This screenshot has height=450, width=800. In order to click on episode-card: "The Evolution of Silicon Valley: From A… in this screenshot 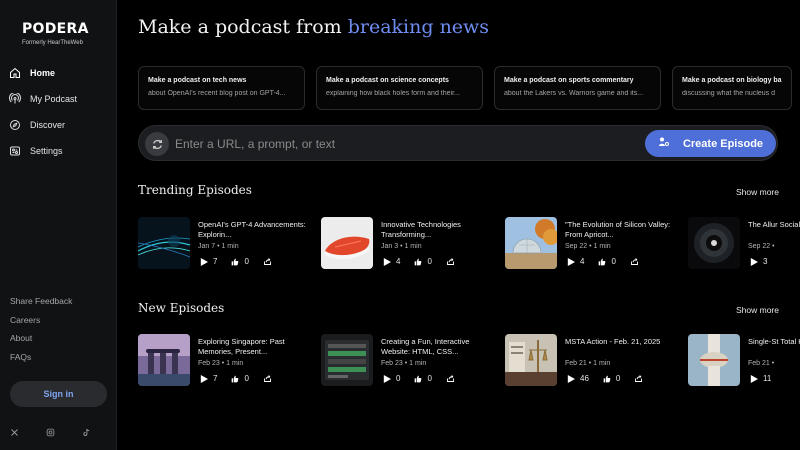, I will do `click(590, 244)`.